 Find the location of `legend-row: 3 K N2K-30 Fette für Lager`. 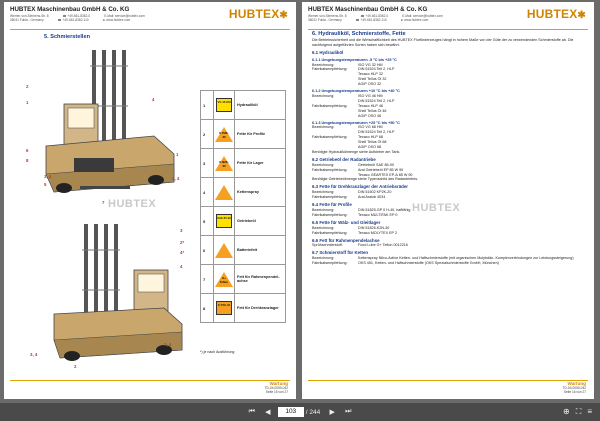

legend-row: 3 K N2K-30 Fette für Lager is located at coordinates (243, 163).